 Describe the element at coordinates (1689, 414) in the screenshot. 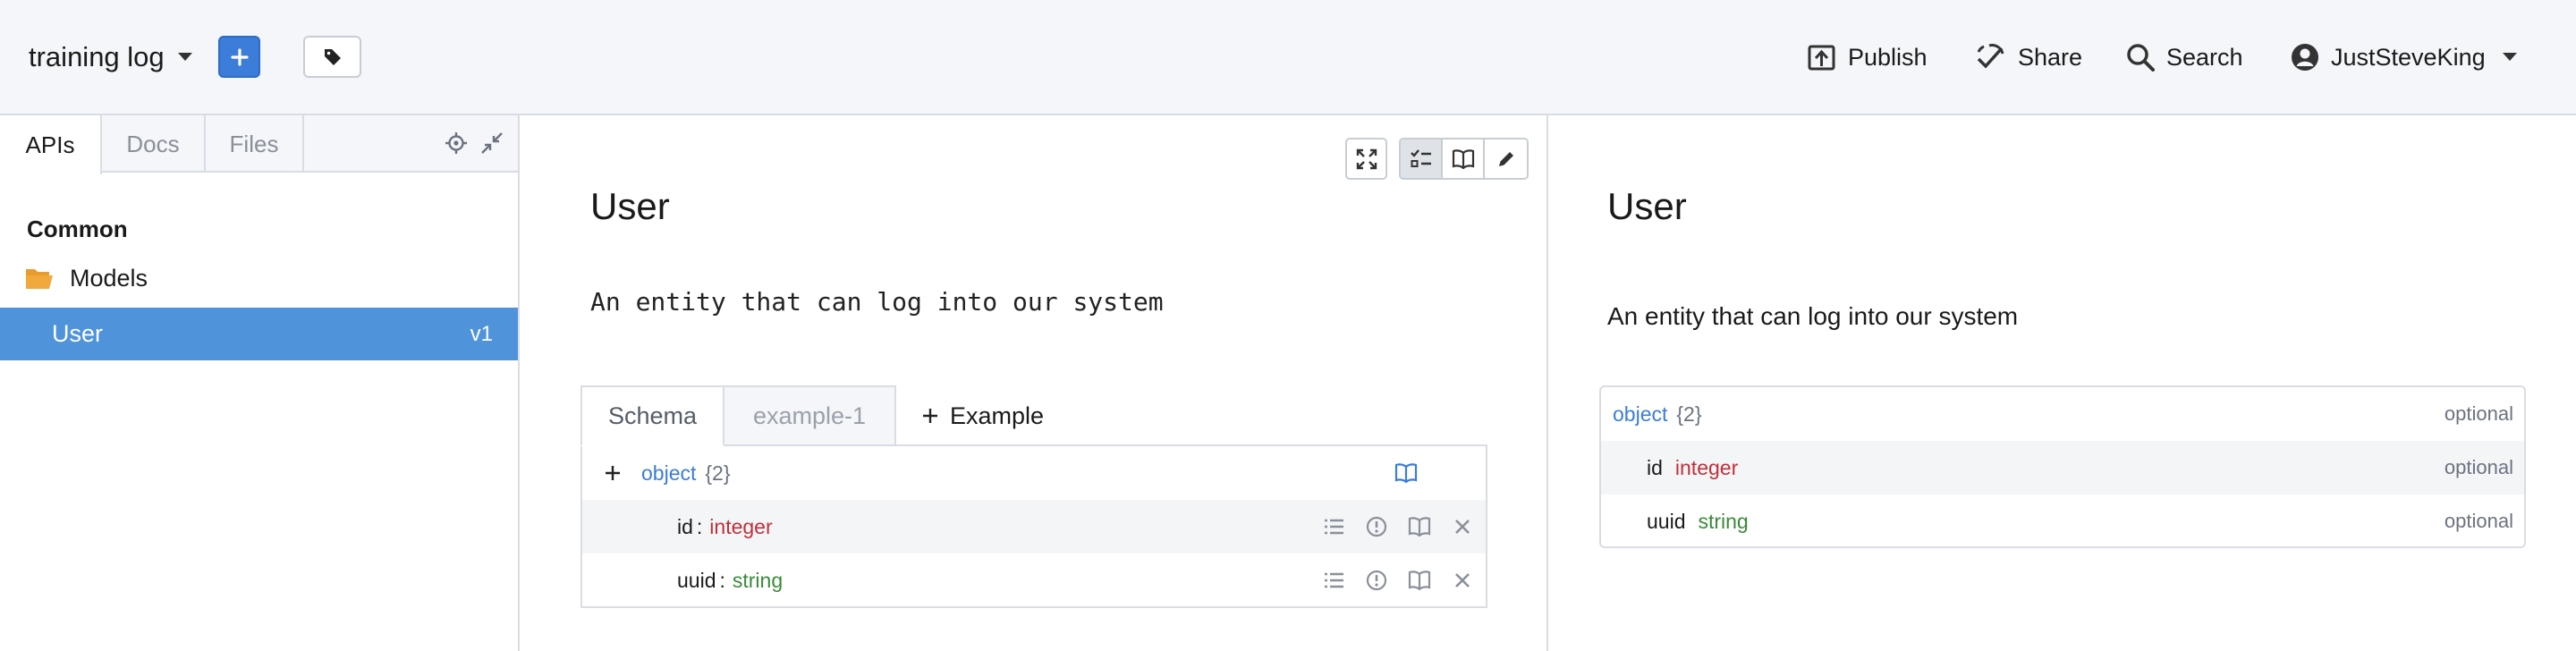

I see `preview-root-count: {2}` at that location.